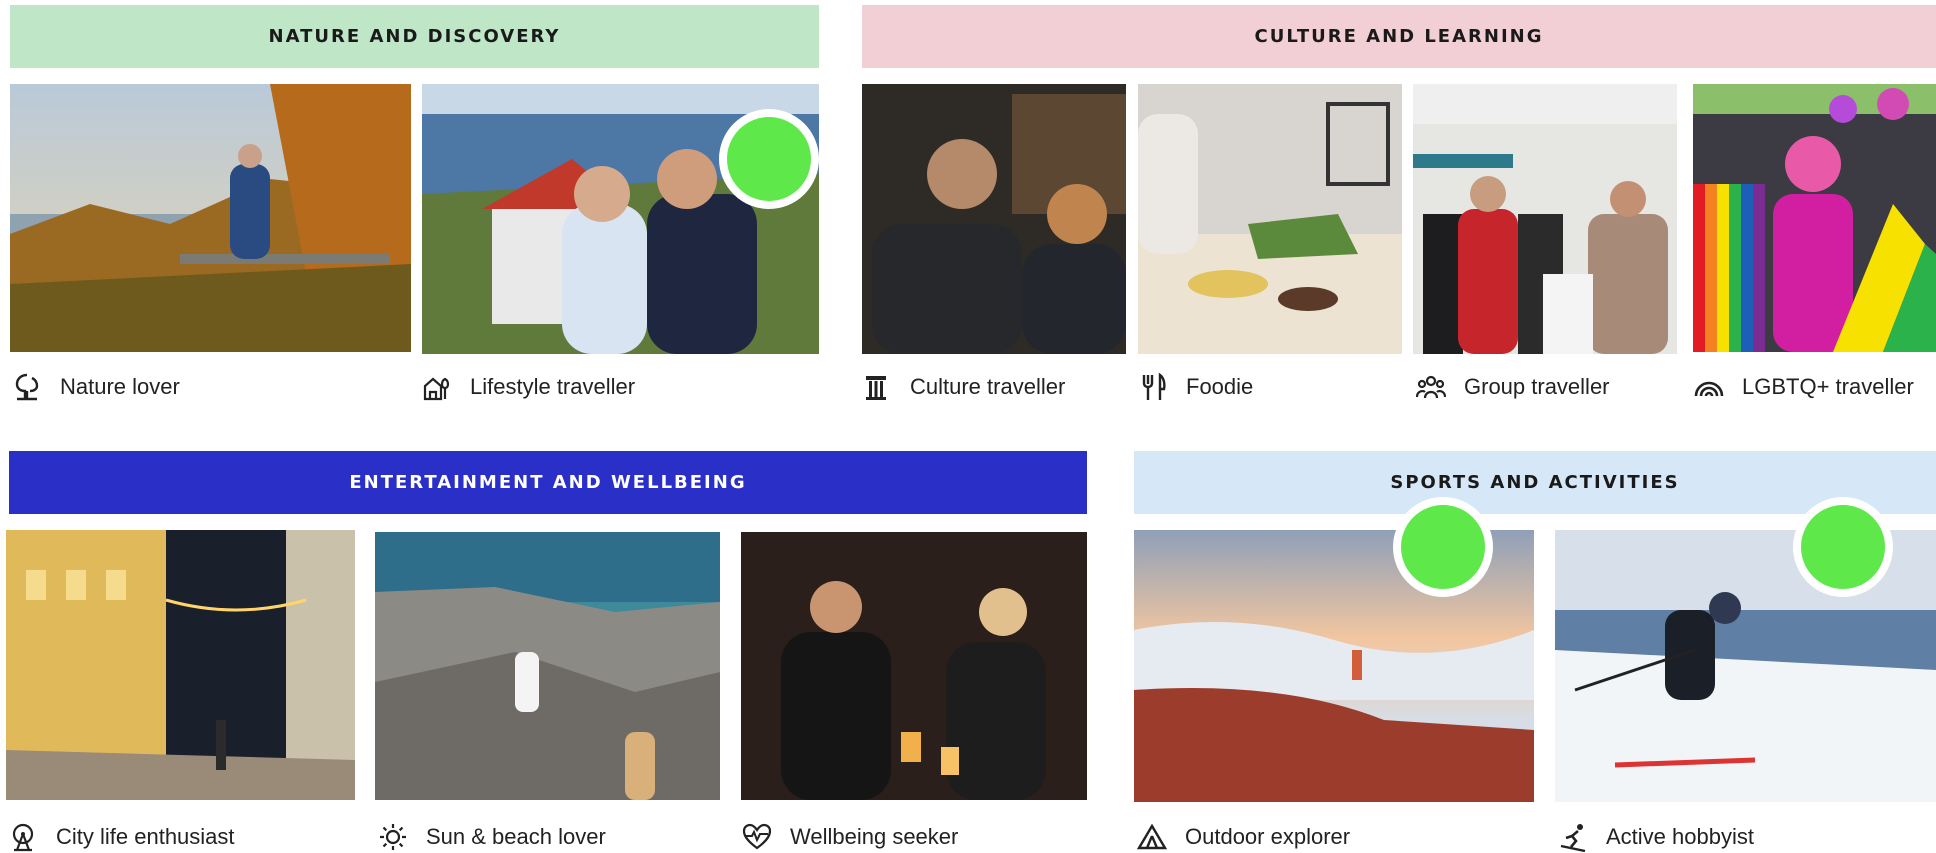 This screenshot has height=853, width=1936. I want to click on city-life-enthusiast-photo, so click(180, 665).